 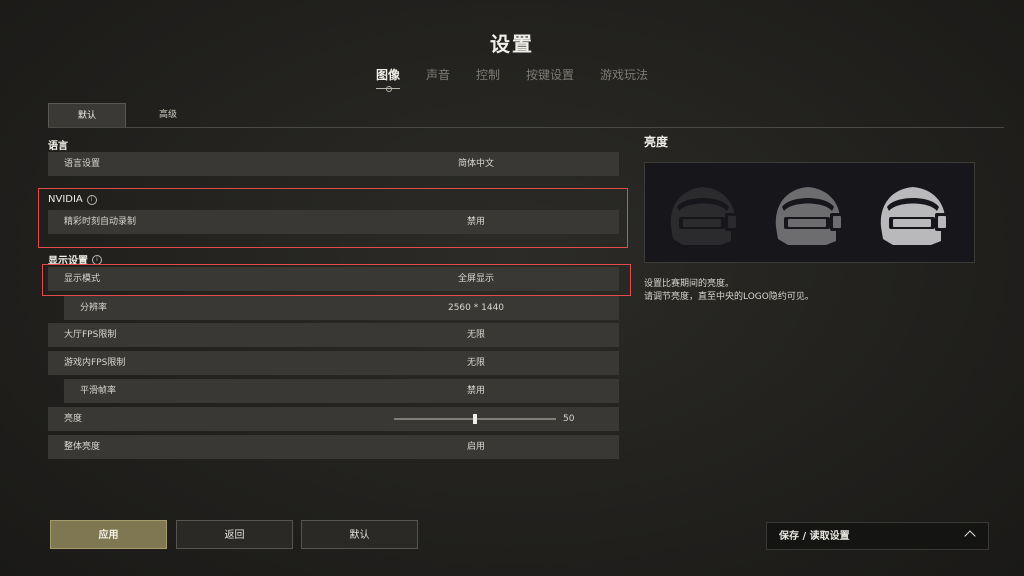 What do you see at coordinates (512, 79) in the screenshot?
I see `main-tabs: 图像 声音 控制 按键设置 游戏玩法` at bounding box center [512, 79].